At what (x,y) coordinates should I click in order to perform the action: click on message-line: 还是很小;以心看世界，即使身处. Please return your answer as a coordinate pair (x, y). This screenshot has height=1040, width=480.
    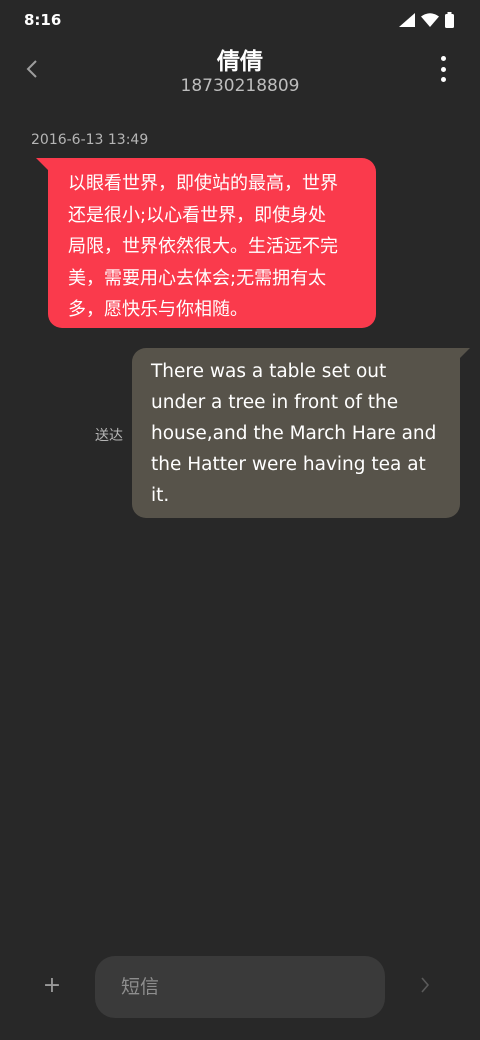
    Looking at the image, I should click on (197, 215).